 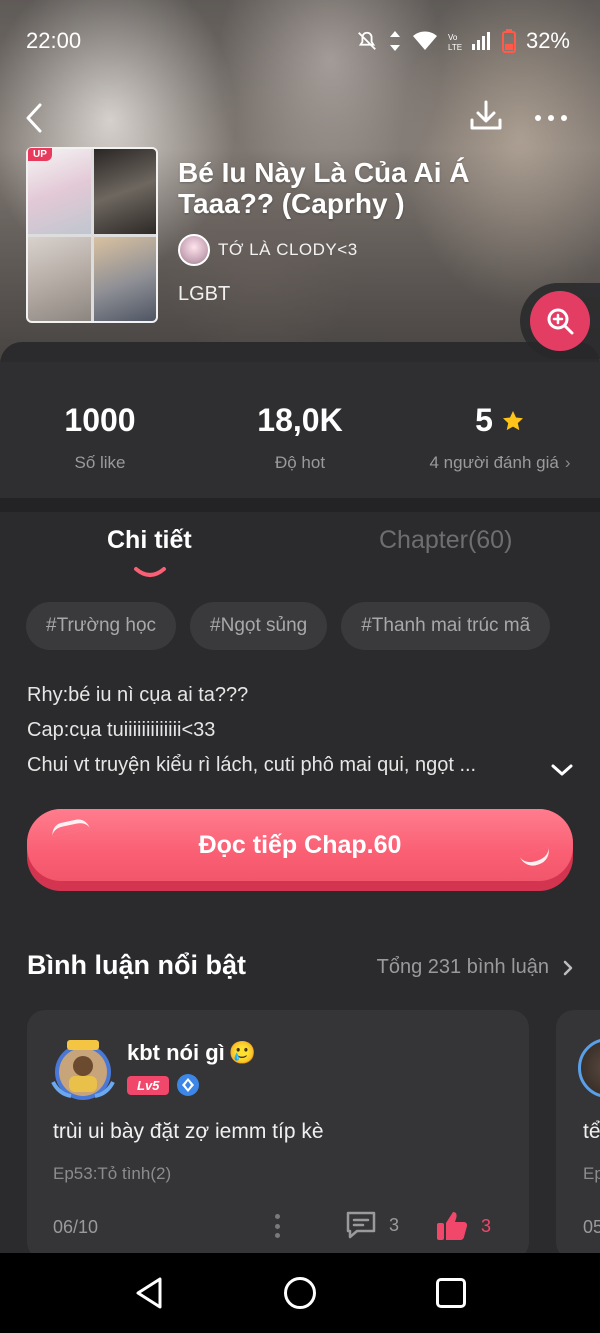 What do you see at coordinates (149, 540) in the screenshot?
I see `tab-detail: Chi tiết` at bounding box center [149, 540].